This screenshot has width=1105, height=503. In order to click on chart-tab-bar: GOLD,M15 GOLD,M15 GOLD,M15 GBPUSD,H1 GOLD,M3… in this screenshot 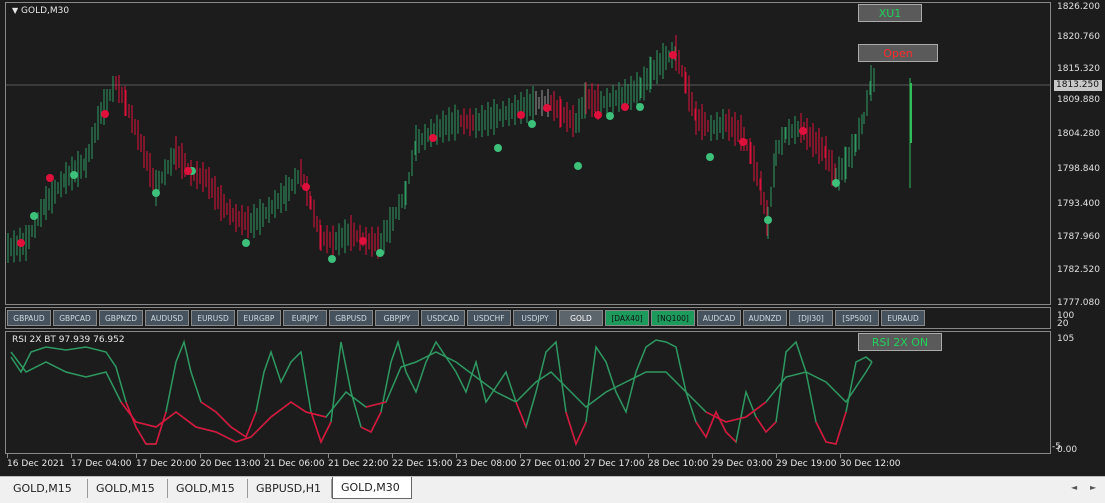, I will do `click(552, 489)`.